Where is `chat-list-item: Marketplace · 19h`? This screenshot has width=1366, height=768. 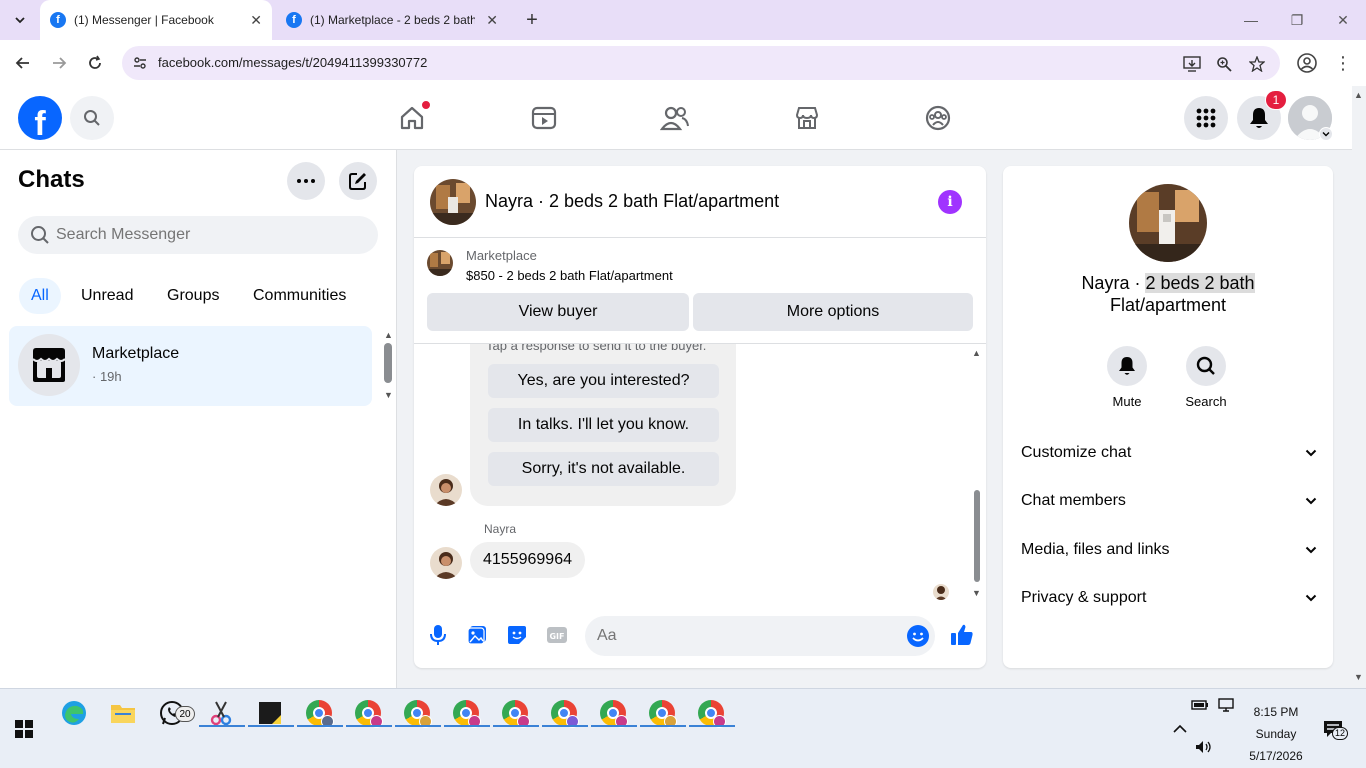
chat-list-item: Marketplace · 19h is located at coordinates (190, 366).